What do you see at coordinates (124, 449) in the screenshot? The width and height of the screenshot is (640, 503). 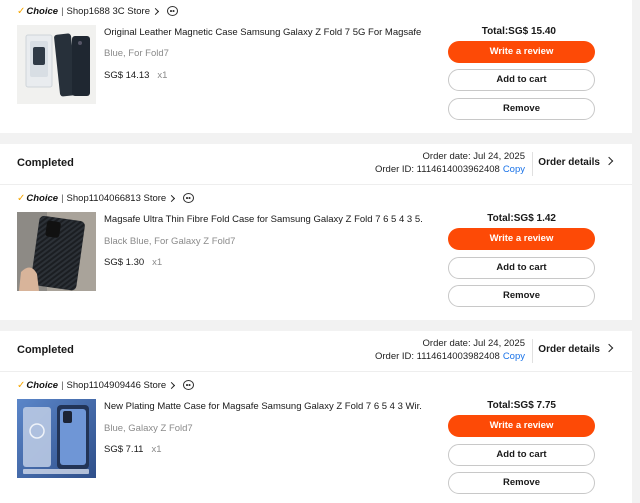 I see `product-price: SG$ 7.11` at bounding box center [124, 449].